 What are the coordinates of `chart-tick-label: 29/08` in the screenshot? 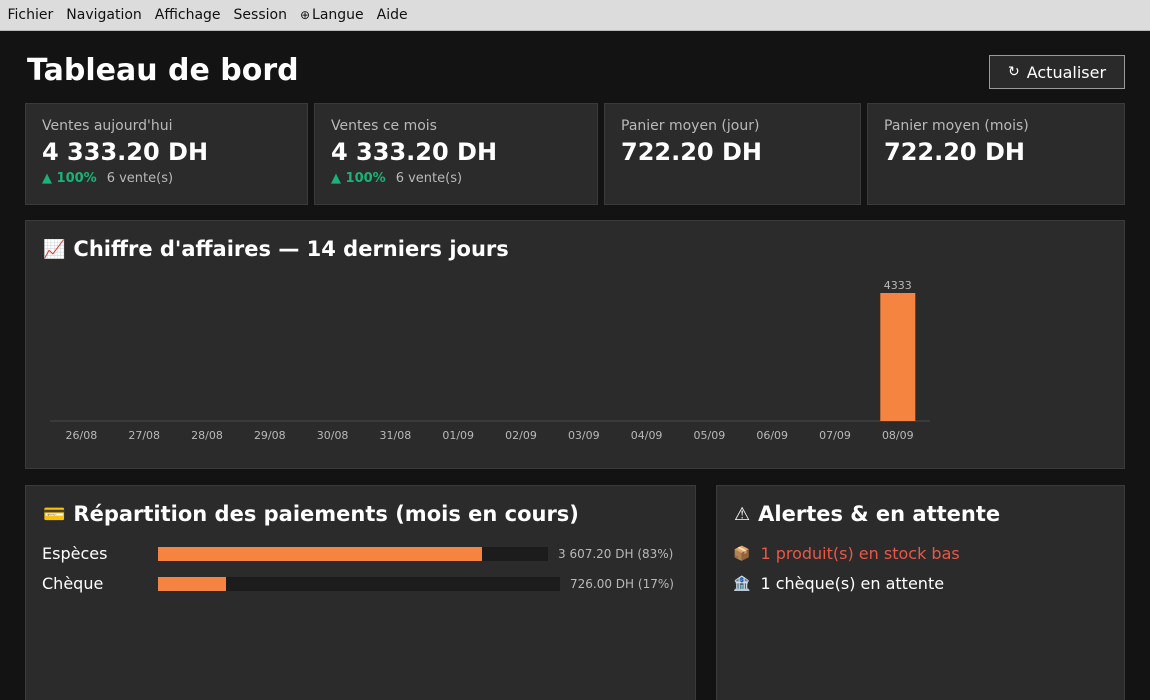 It's located at (270, 435).